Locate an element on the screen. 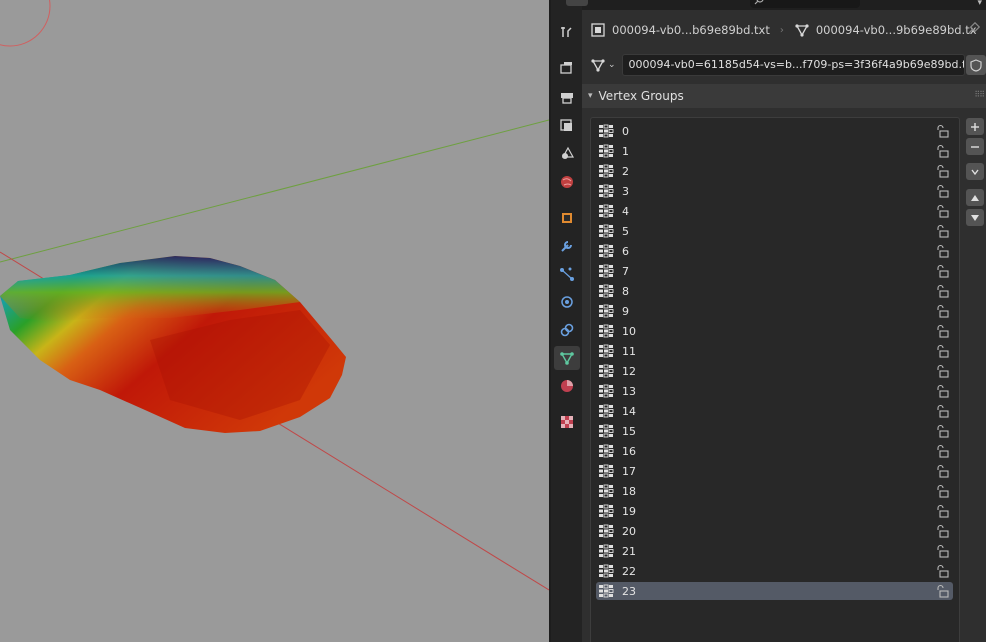  vertex-group-row: 15 is located at coordinates (774, 431).